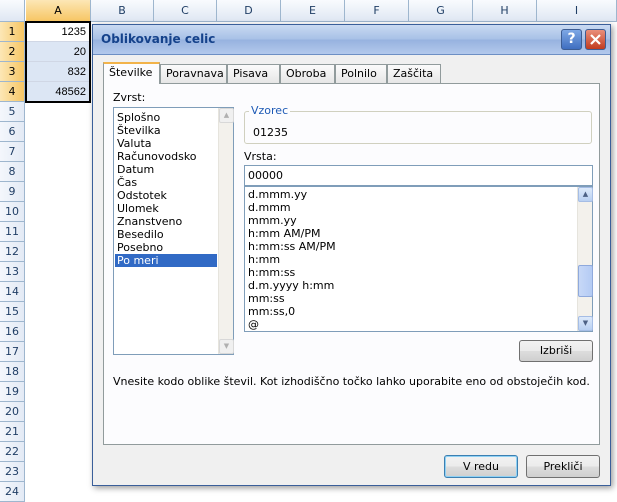 The width and height of the screenshot is (617, 502). Describe the element at coordinates (12, 312) in the screenshot. I see `row-header: 15` at that location.